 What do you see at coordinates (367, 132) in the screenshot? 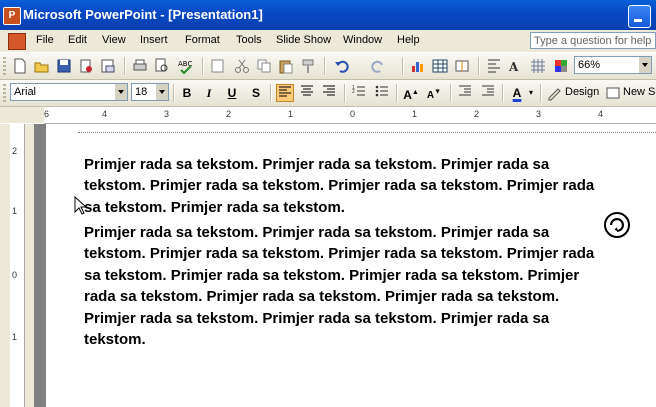
I see `placeholder-border` at bounding box center [367, 132].